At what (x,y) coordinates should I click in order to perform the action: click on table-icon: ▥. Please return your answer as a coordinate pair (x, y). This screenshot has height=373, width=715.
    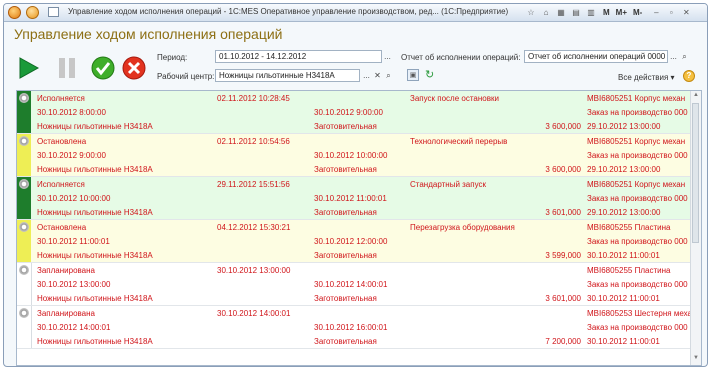
    Looking at the image, I should click on (591, 13).